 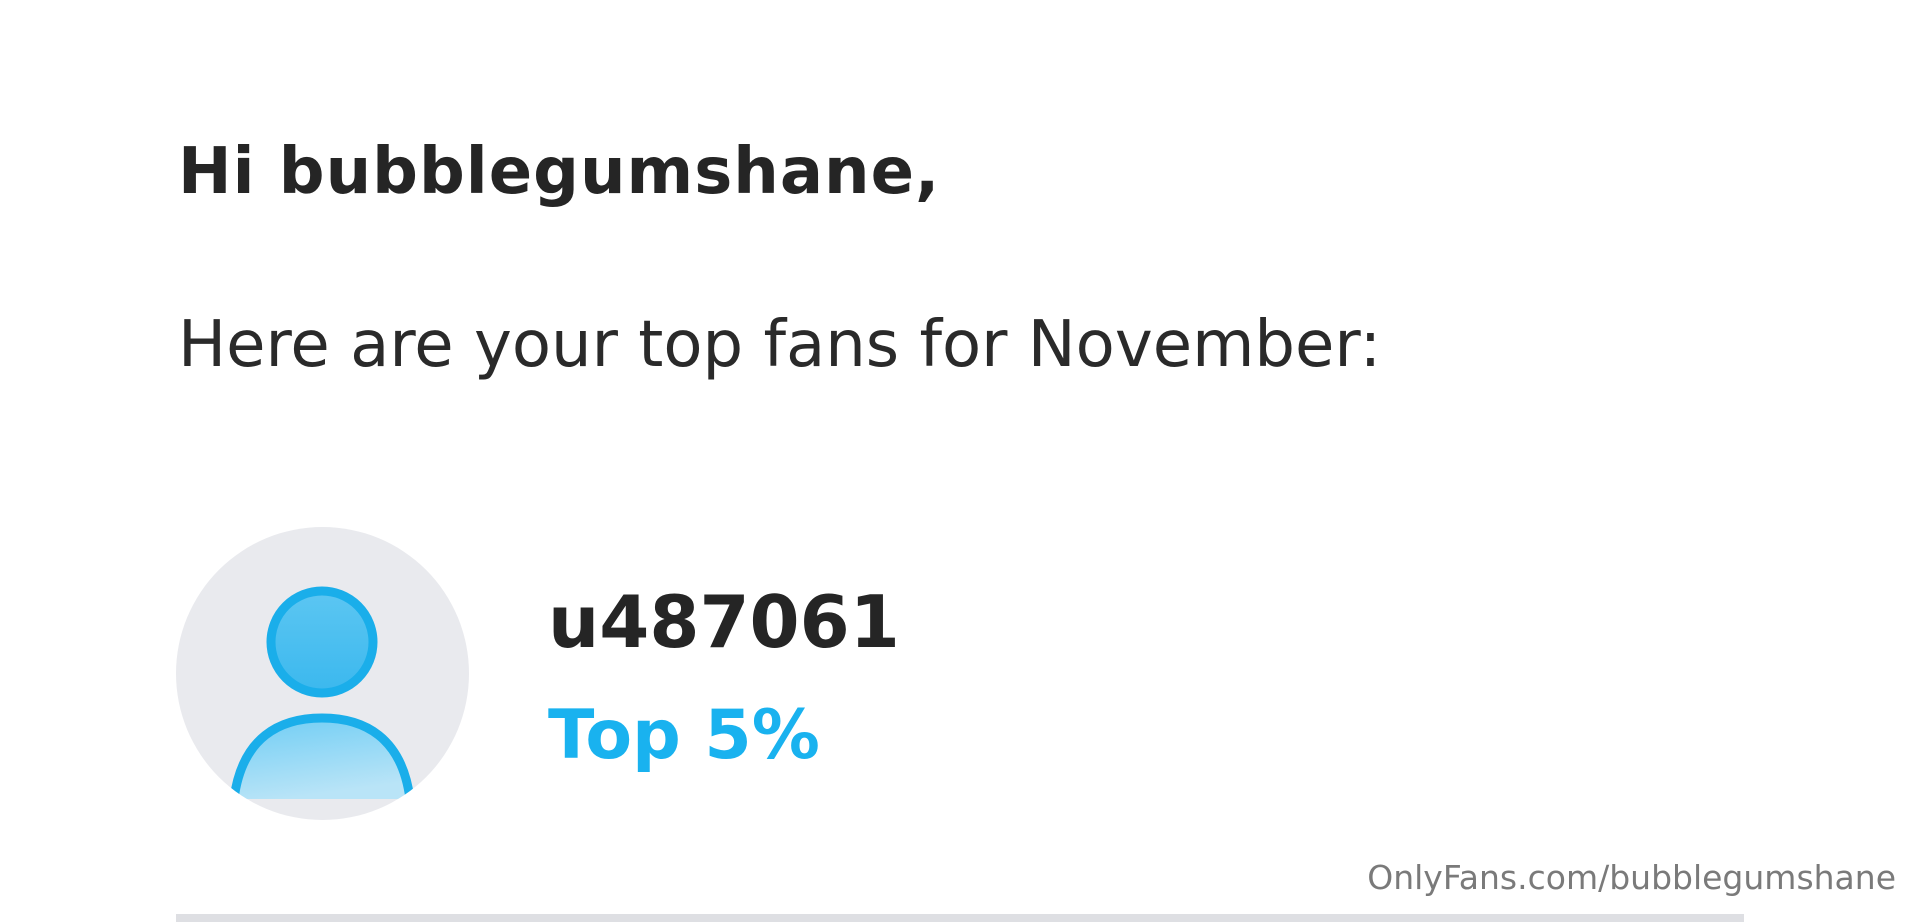 What do you see at coordinates (960, 918) in the screenshot?
I see `divider` at bounding box center [960, 918].